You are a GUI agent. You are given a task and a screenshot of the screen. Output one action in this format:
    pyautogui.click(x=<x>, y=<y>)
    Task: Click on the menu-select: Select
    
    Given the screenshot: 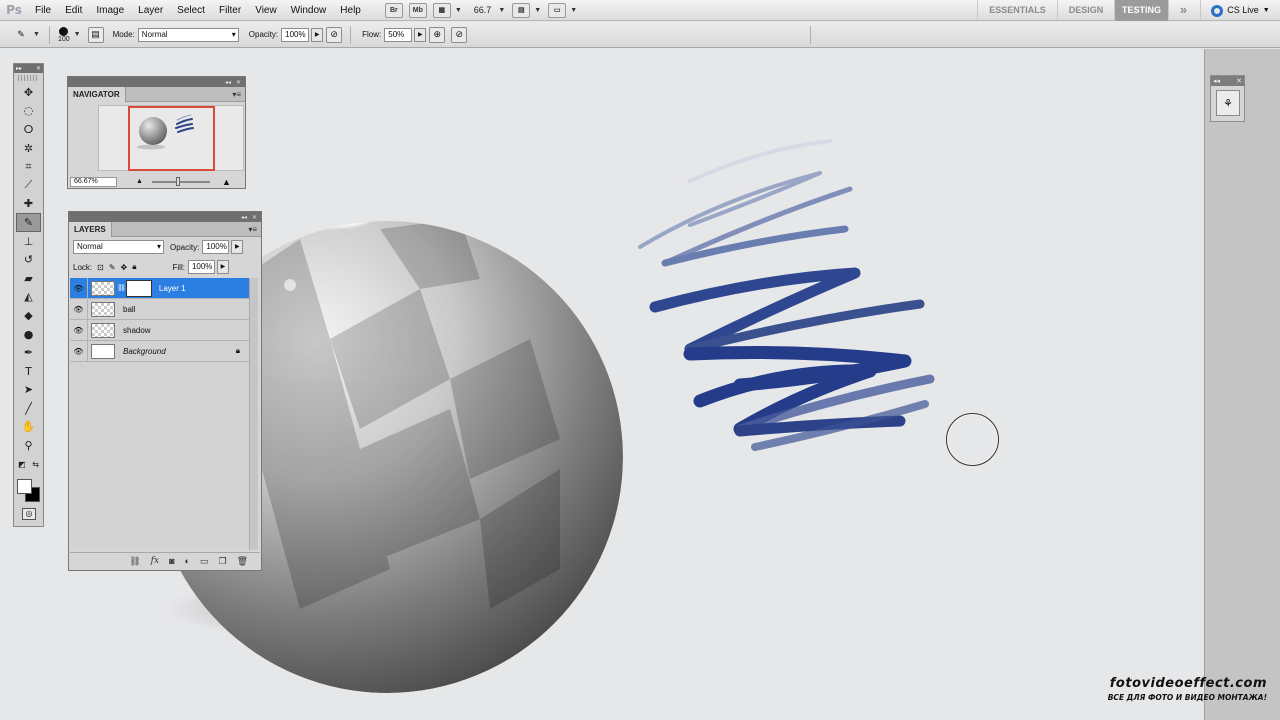 What is the action you would take?
    pyautogui.click(x=191, y=10)
    